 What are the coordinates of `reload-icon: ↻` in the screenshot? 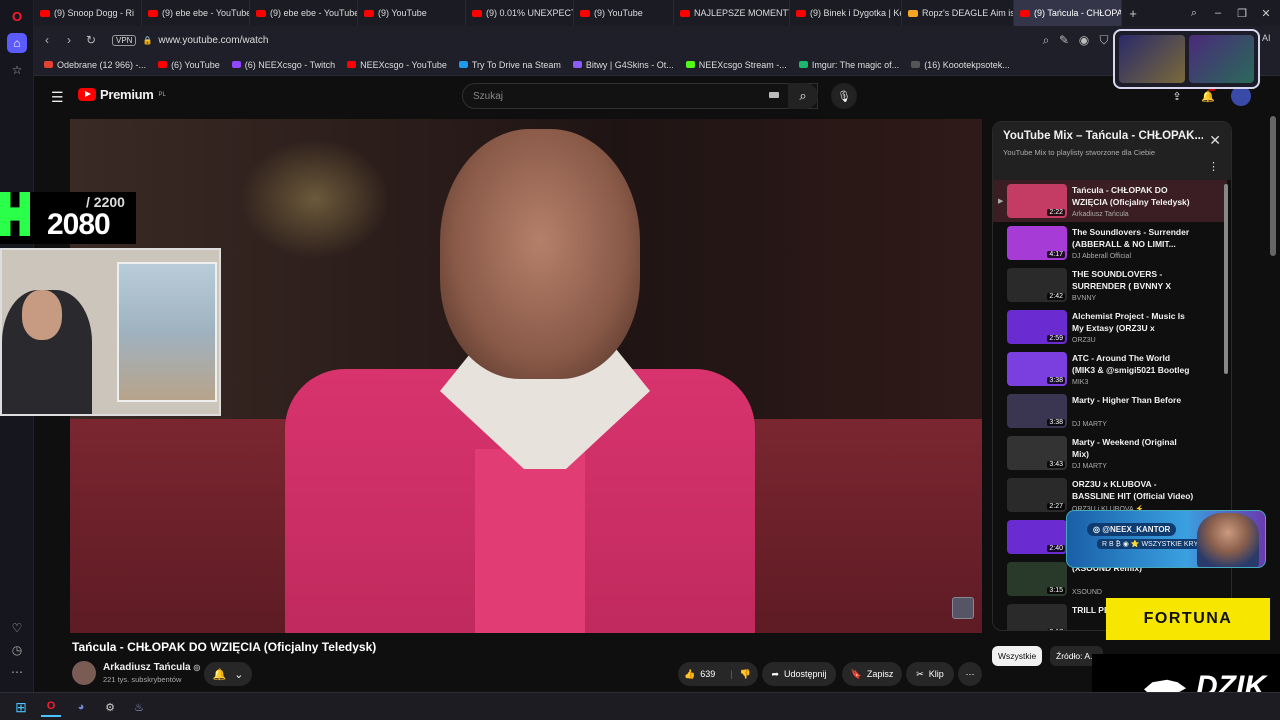 It's located at (91, 40).